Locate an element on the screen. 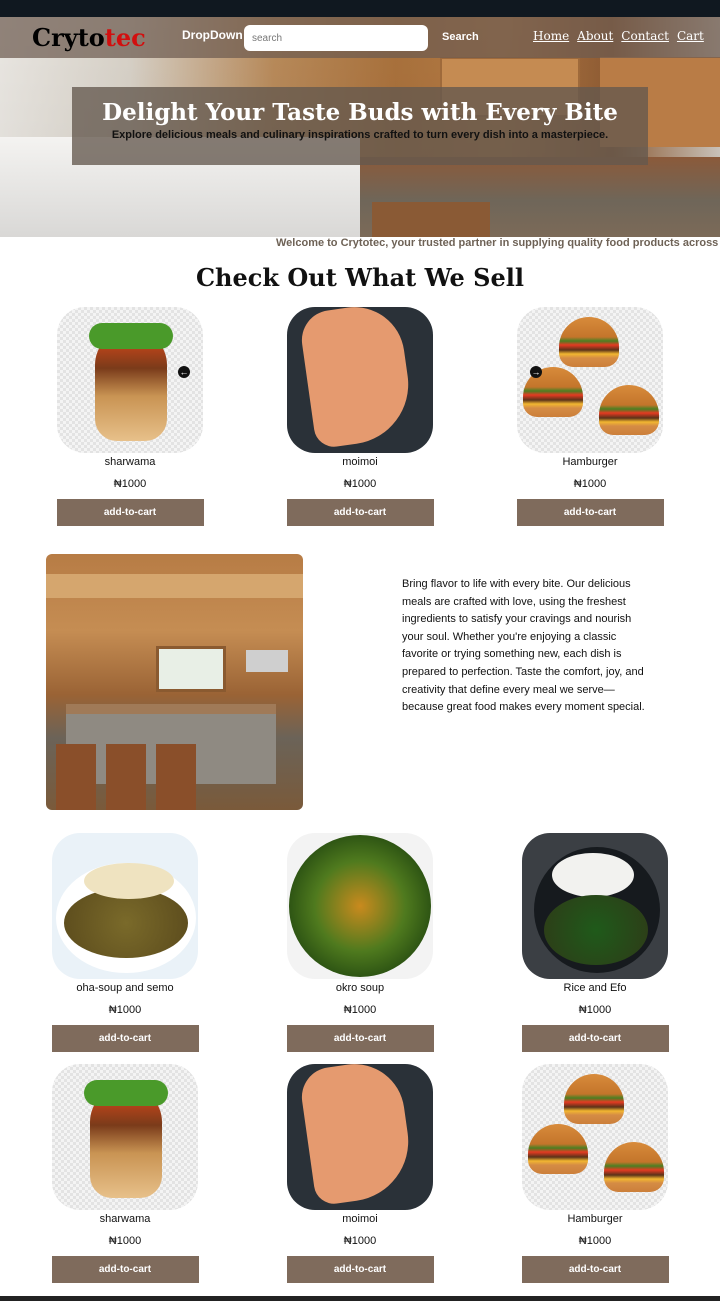 Image resolution: width=720 pixels, height=1301 pixels. hero-title: Delight Your Taste Buds with Every Bite is located at coordinates (360, 112).